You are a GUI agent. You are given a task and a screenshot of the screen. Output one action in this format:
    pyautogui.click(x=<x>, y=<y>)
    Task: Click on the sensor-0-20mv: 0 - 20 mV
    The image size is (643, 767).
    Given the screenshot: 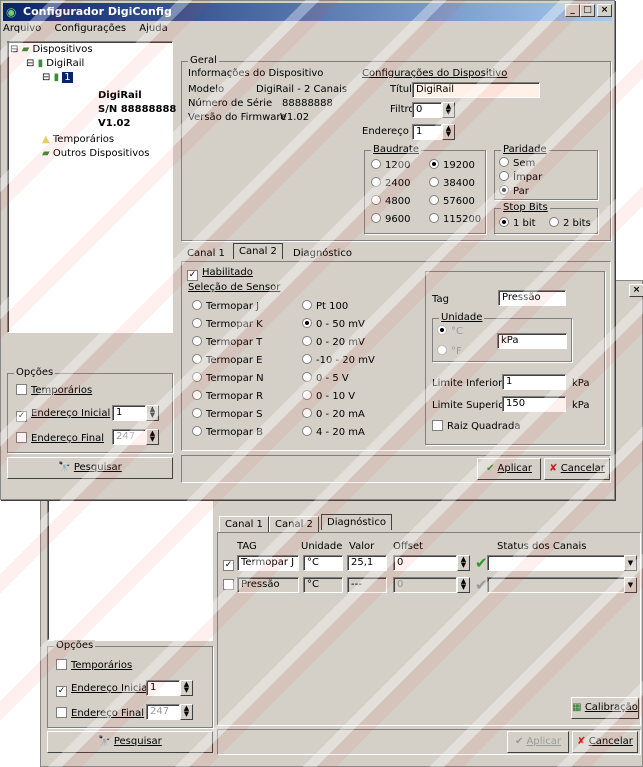 What is the action you would take?
    pyautogui.click(x=333, y=342)
    